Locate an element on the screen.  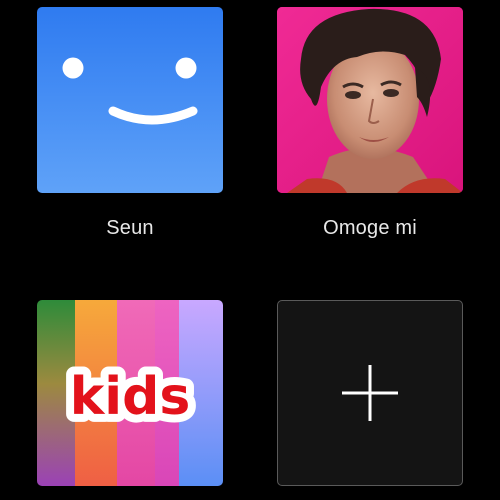
portrait-photo-image is located at coordinates (370, 100).